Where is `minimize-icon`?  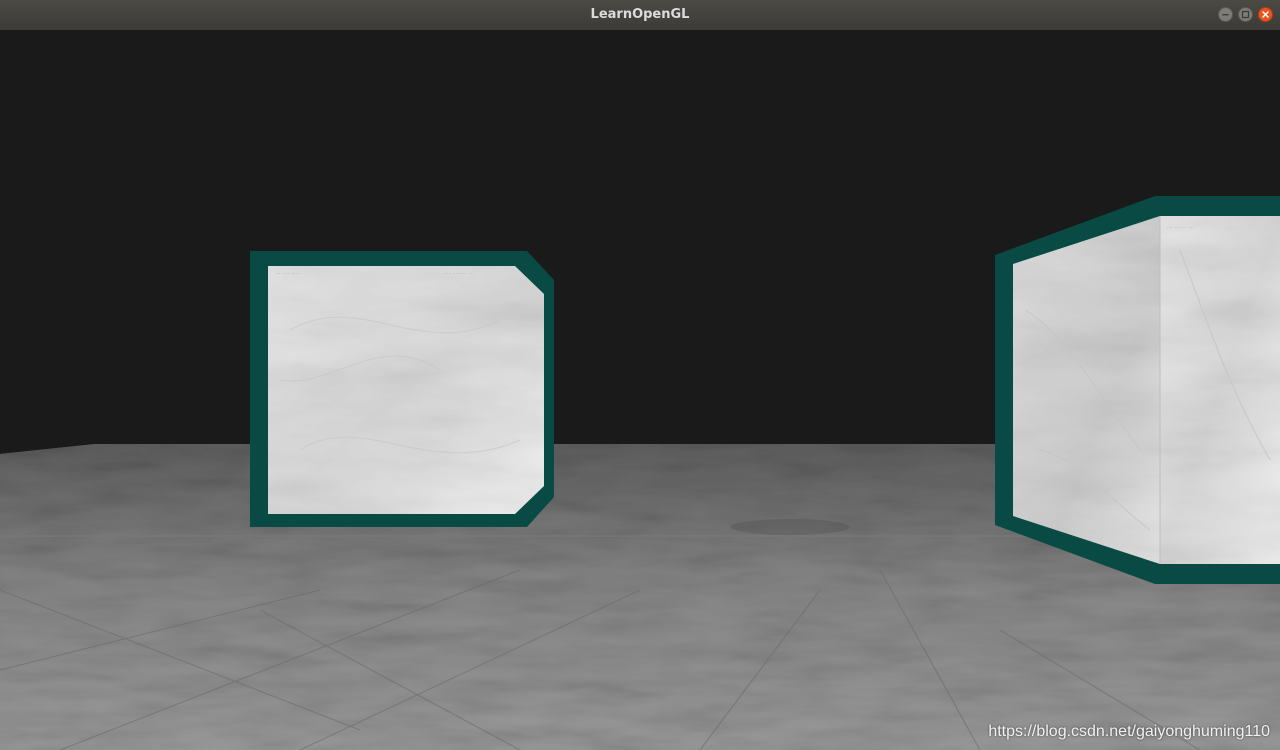 minimize-icon is located at coordinates (1225, 15).